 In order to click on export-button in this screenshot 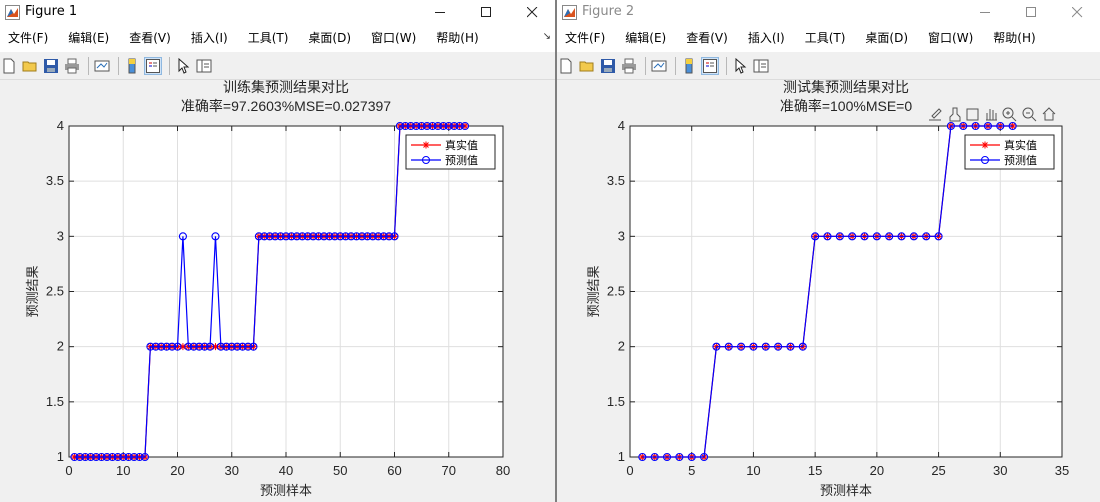, I will do `click(935, 114)`.